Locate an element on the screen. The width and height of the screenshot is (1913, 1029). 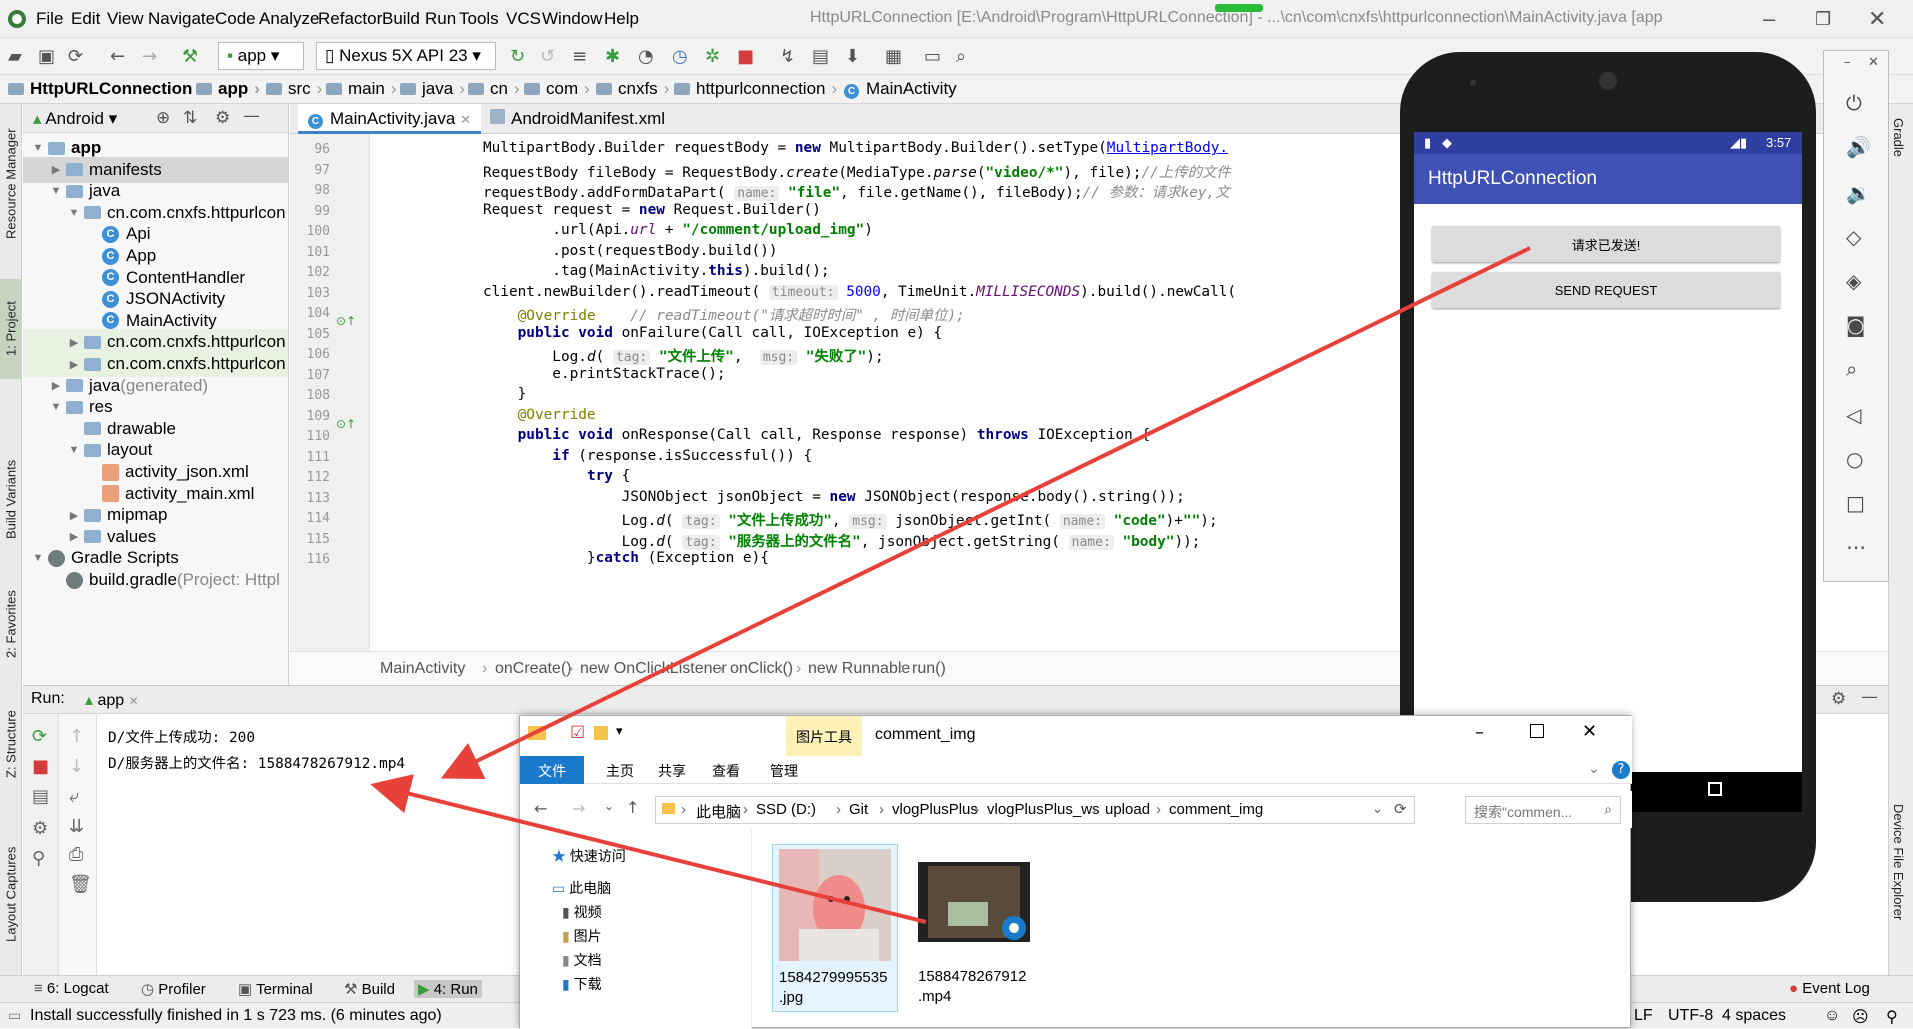
breadcrumb-com: com › is located at coordinates (557, 89).